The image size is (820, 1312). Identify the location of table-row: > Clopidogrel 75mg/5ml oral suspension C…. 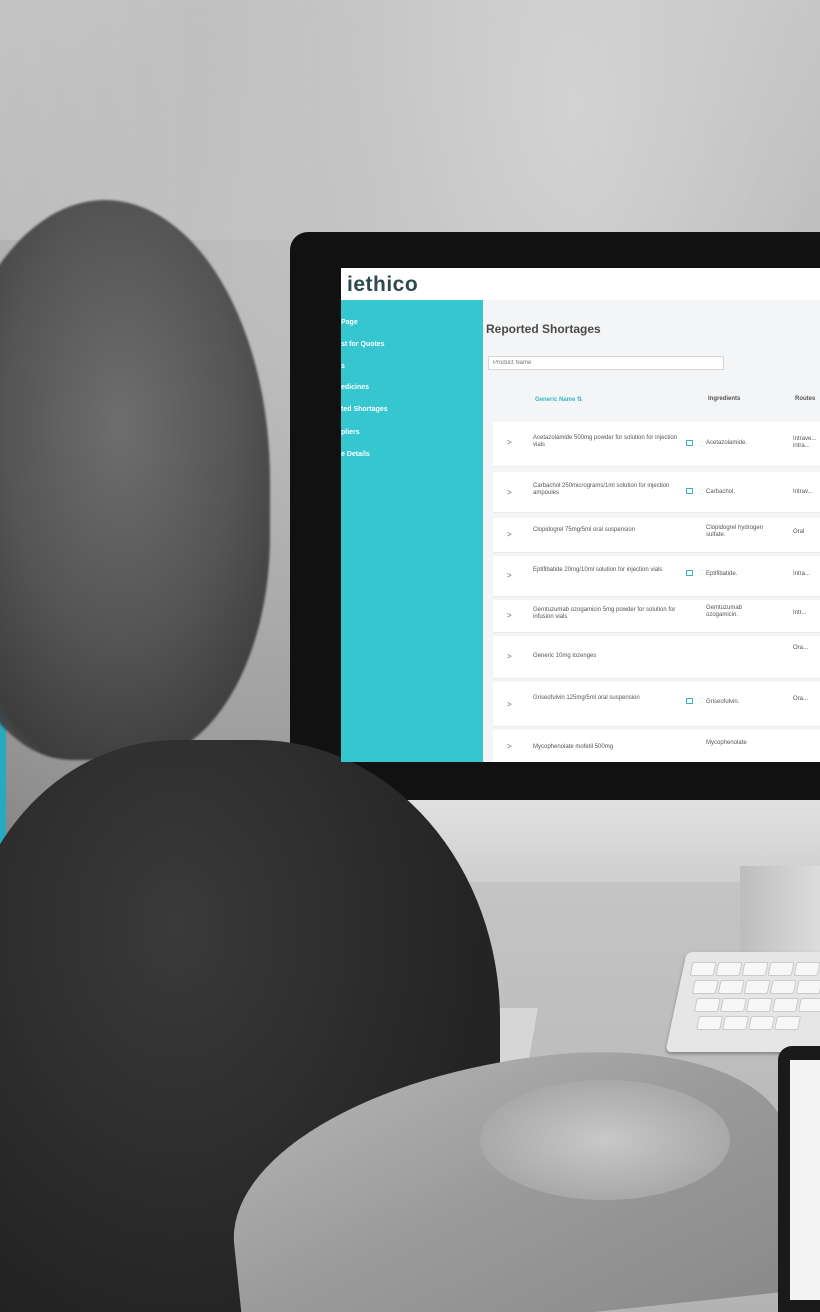
(656, 535).